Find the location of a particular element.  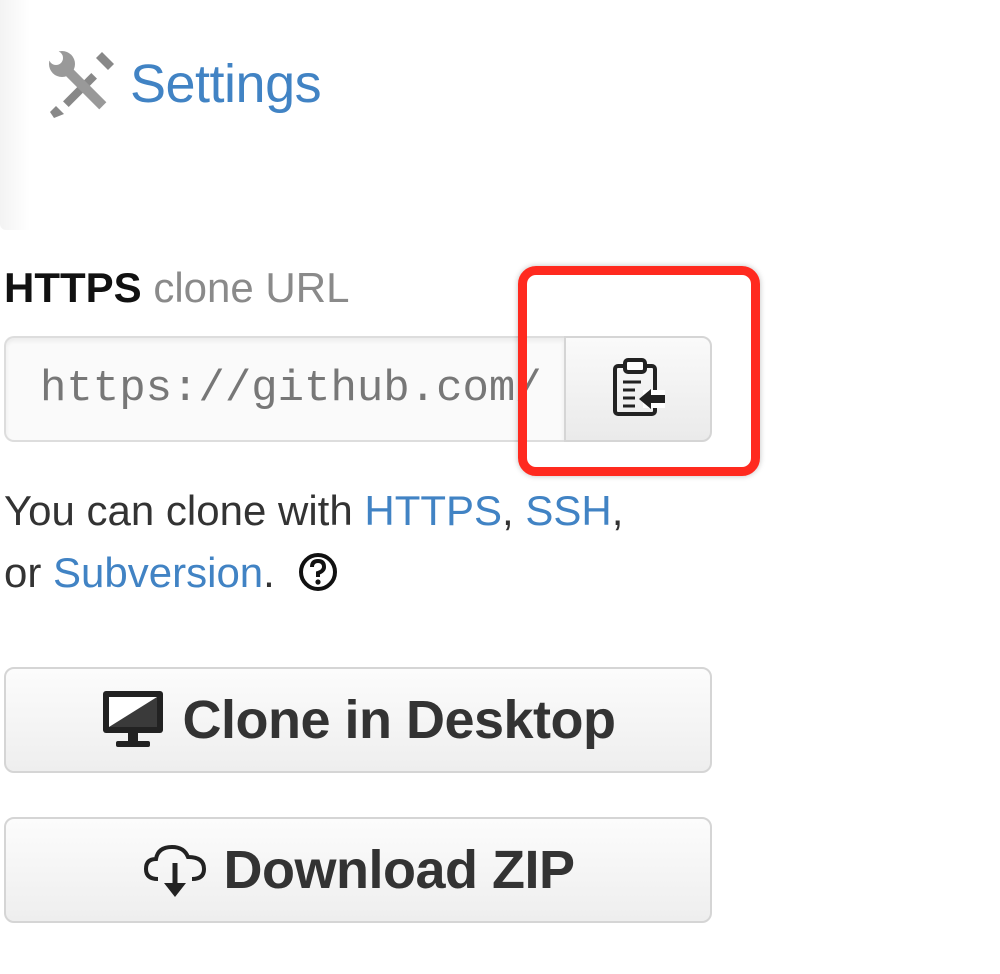

download-zip-button: Download ZIP is located at coordinates (358, 870).